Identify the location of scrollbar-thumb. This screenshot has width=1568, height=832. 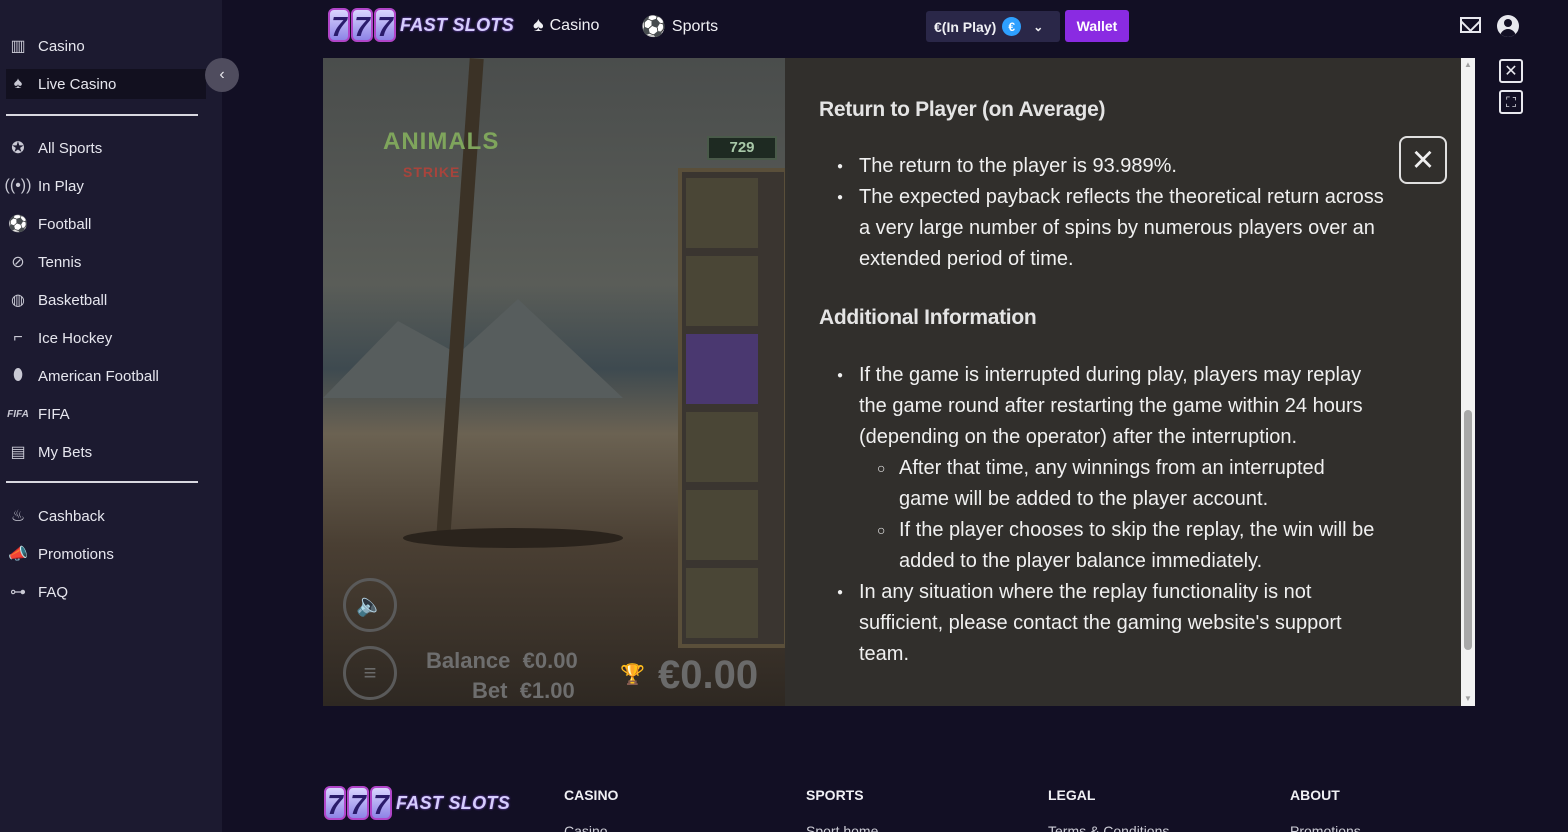
(1468, 530).